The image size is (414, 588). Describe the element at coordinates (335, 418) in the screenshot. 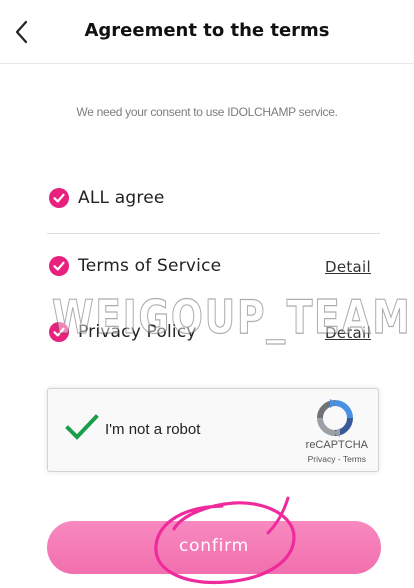

I see `recaptcha-logo-icon` at that location.